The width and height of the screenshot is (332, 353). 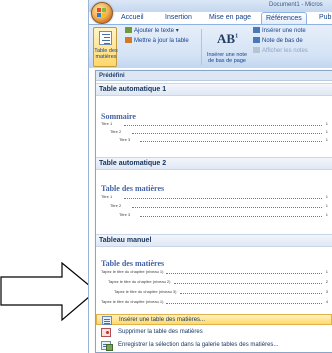 I want to click on add-text-button: Ajouter le texte ▾, so click(x=152, y=31).